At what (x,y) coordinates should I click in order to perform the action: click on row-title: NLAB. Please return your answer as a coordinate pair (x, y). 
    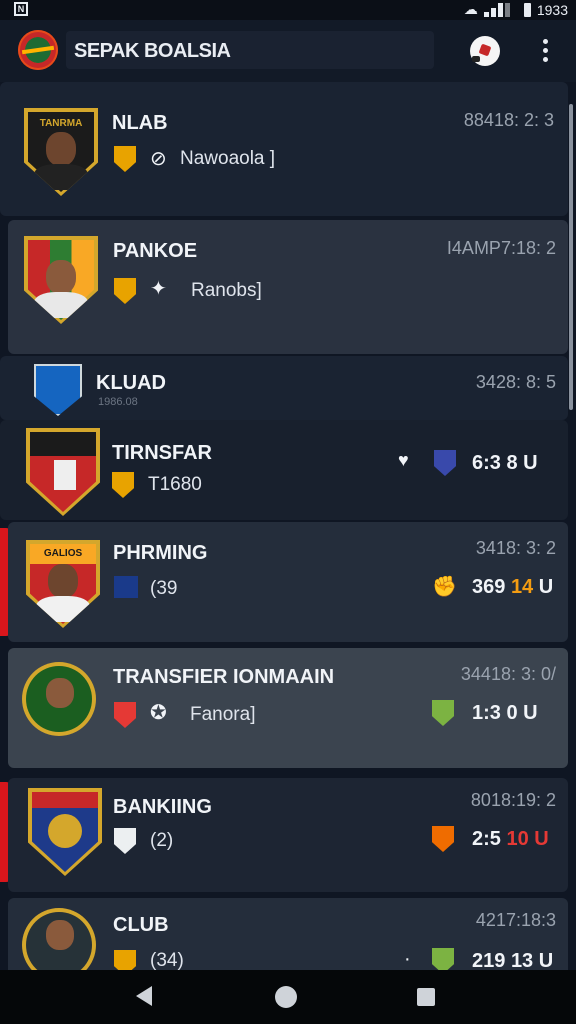
    Looking at the image, I should click on (140, 123).